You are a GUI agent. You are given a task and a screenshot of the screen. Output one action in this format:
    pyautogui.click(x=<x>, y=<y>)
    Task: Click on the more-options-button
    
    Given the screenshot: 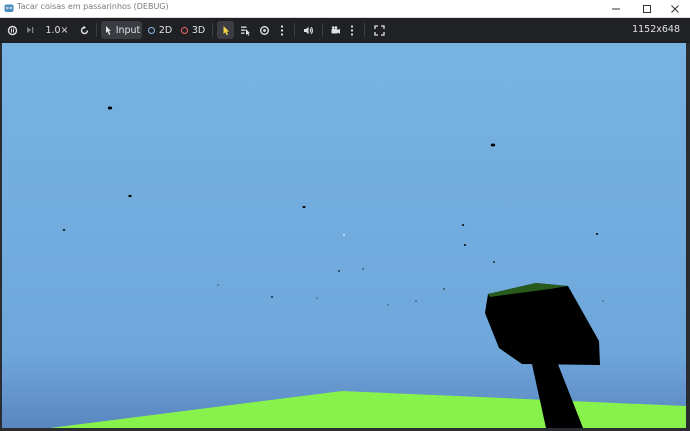 What is the action you would take?
    pyautogui.click(x=282, y=30)
    